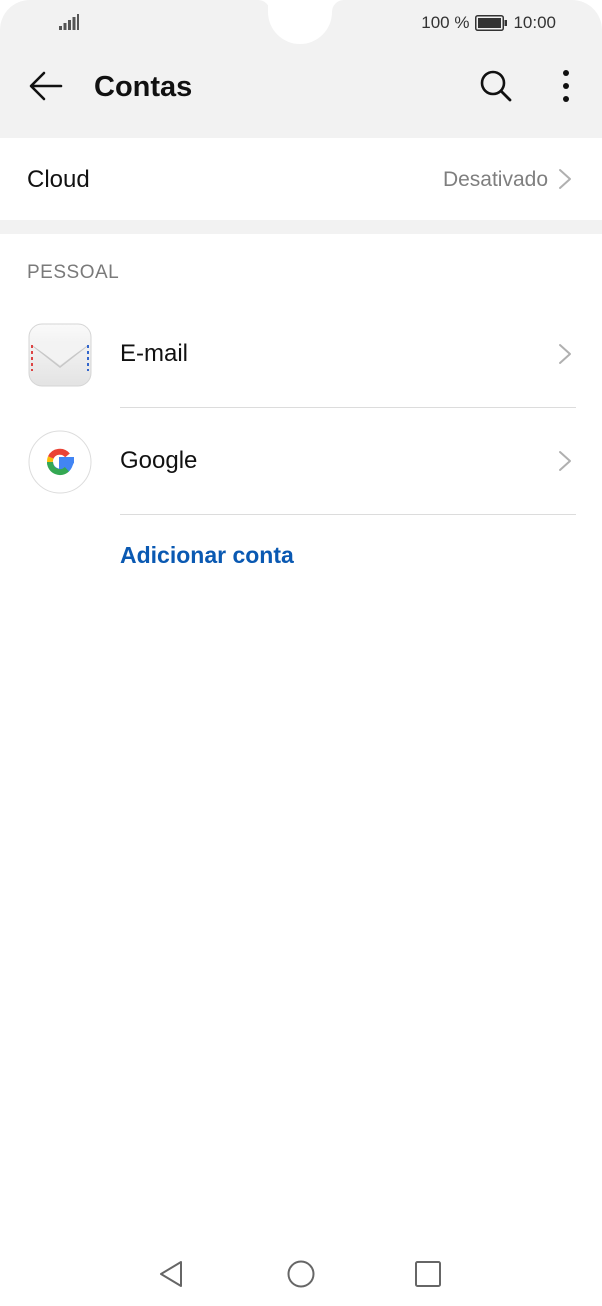 The width and height of the screenshot is (602, 1306). What do you see at coordinates (60, 355) in the screenshot?
I see `email-envelope-icon` at bounding box center [60, 355].